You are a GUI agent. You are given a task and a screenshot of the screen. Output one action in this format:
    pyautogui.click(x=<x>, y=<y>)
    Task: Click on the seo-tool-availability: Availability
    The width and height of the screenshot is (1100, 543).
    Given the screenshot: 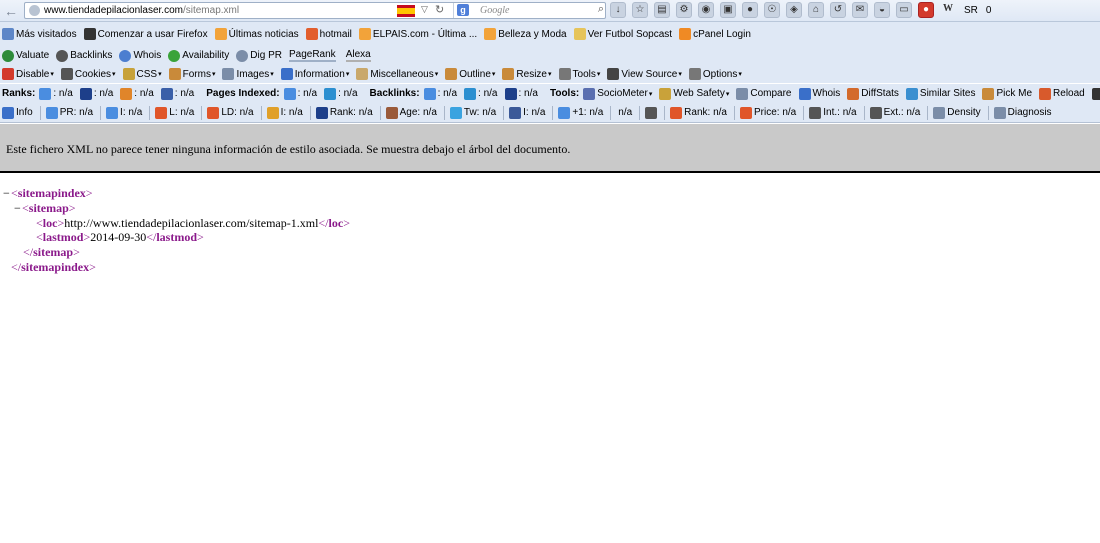 What is the action you would take?
    pyautogui.click(x=198, y=55)
    